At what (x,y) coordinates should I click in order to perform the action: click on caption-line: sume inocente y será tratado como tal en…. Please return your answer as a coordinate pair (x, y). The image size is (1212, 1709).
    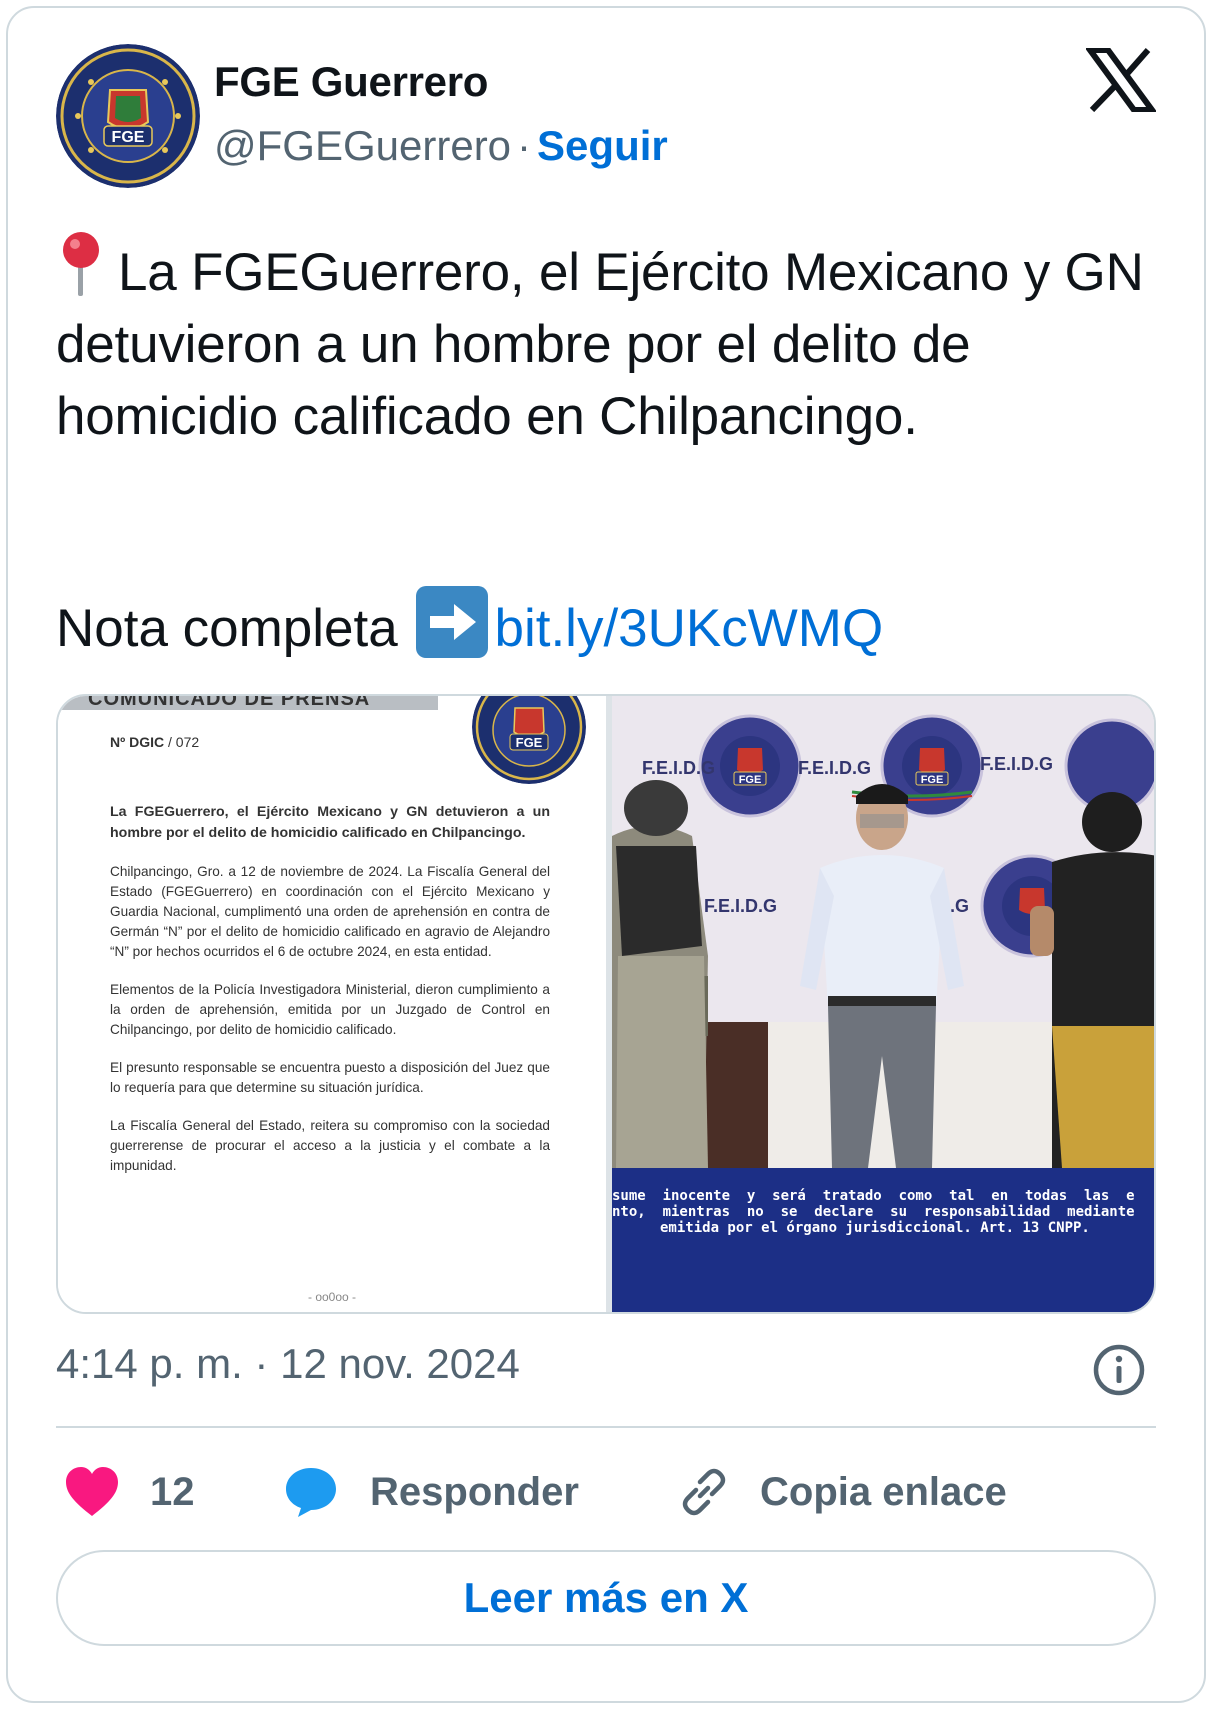
    Looking at the image, I should click on (873, 1196).